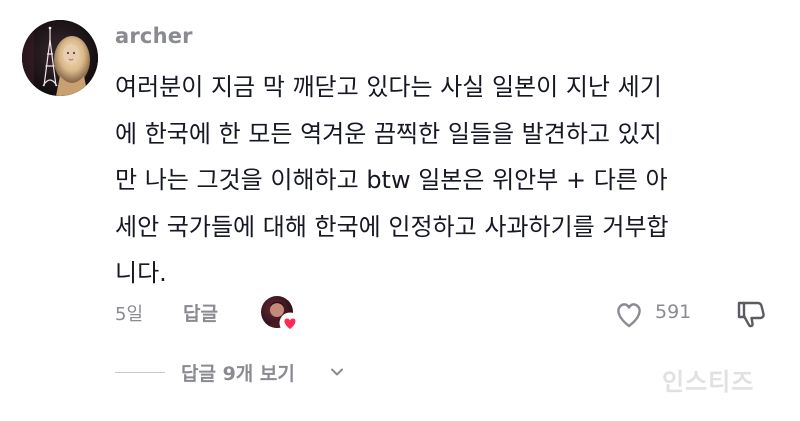  What do you see at coordinates (129, 314) in the screenshot?
I see `comment-timestamp: 5일` at bounding box center [129, 314].